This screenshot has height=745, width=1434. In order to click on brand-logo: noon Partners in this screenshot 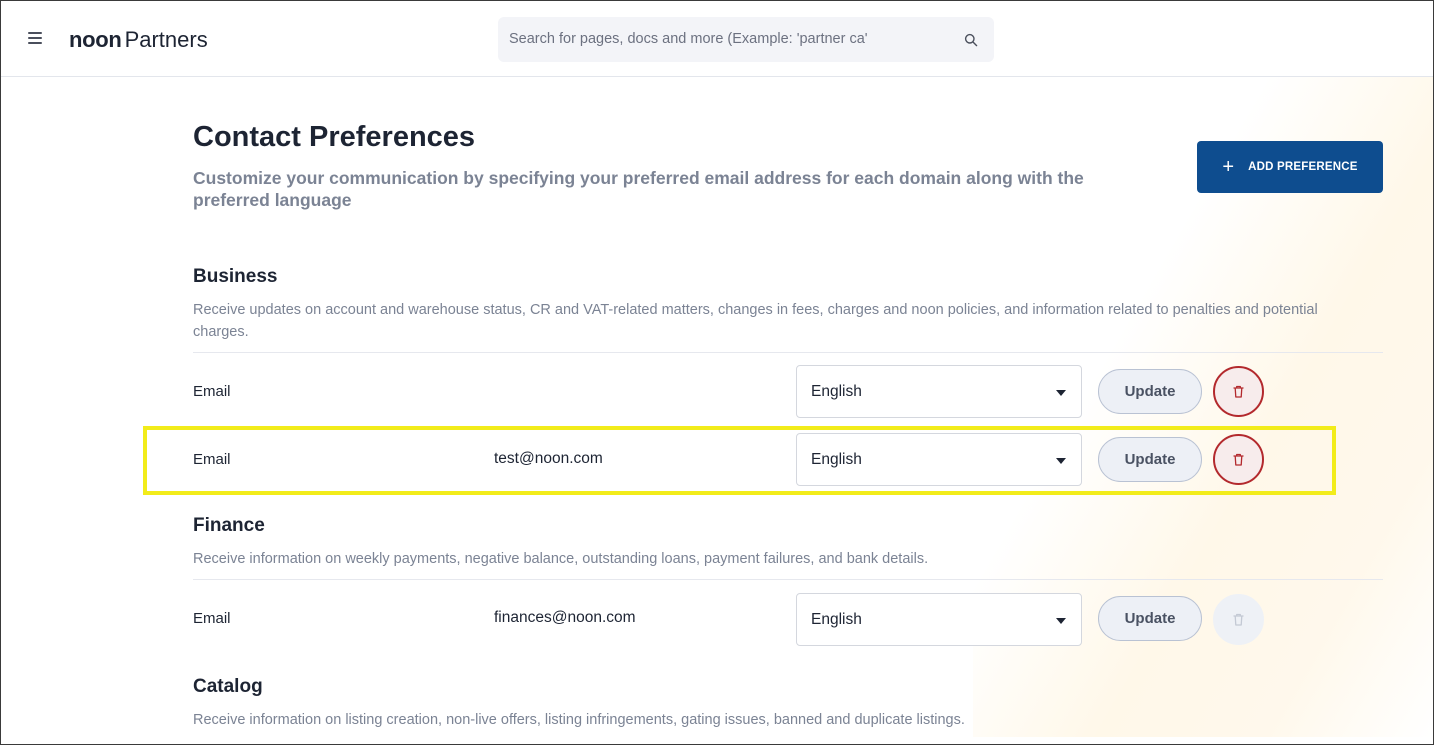, I will do `click(138, 40)`.